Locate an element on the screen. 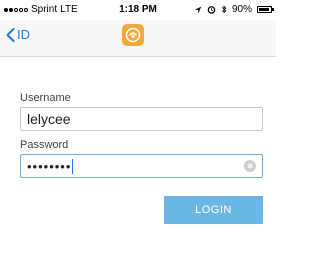 This screenshot has width=320, height=275. status-right: 90% is located at coordinates (234, 9).